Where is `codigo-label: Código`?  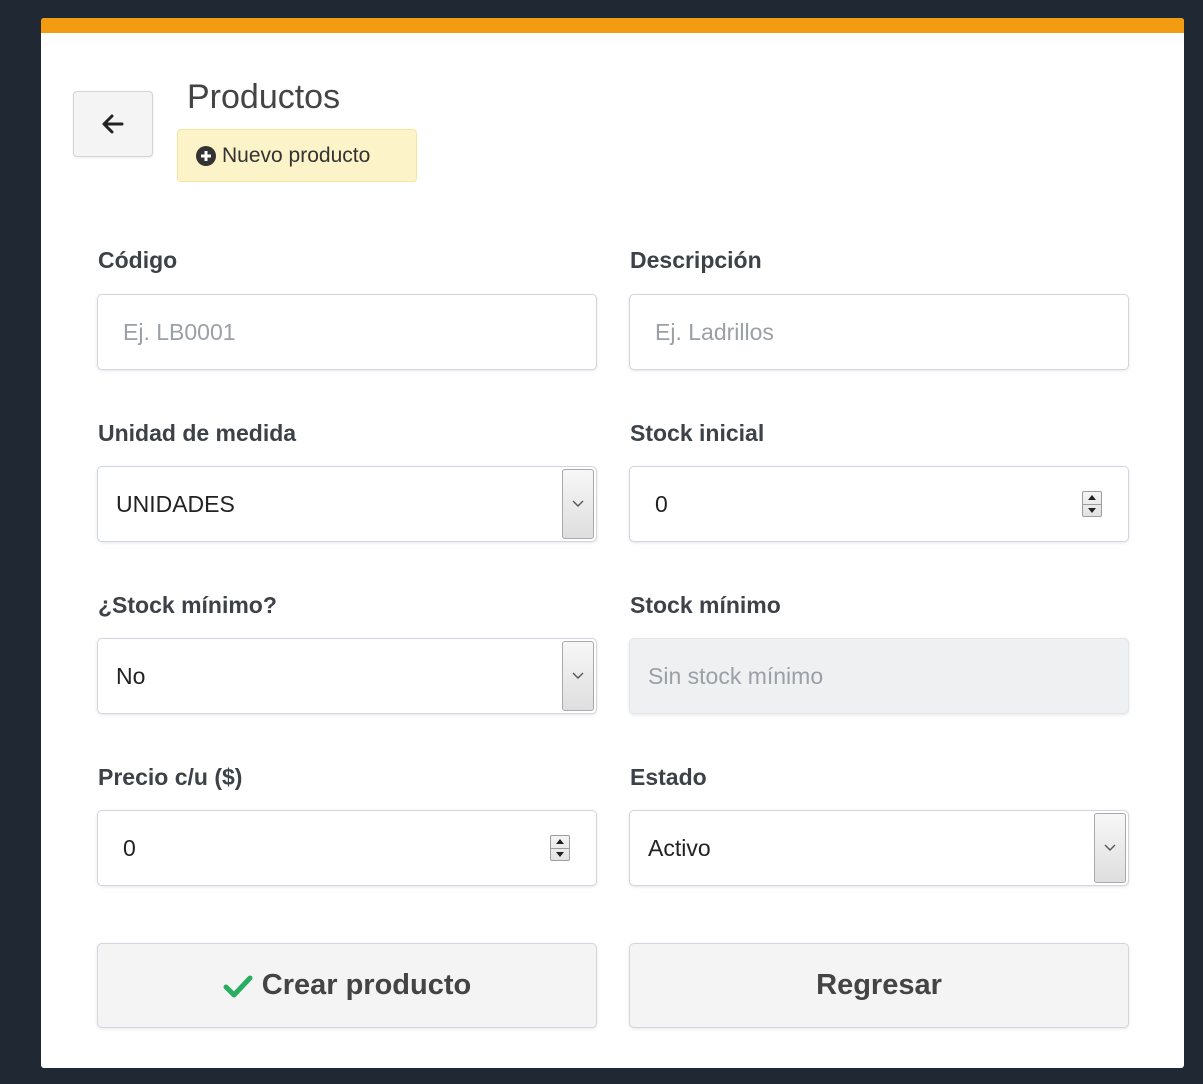
codigo-label: Código is located at coordinates (138, 260).